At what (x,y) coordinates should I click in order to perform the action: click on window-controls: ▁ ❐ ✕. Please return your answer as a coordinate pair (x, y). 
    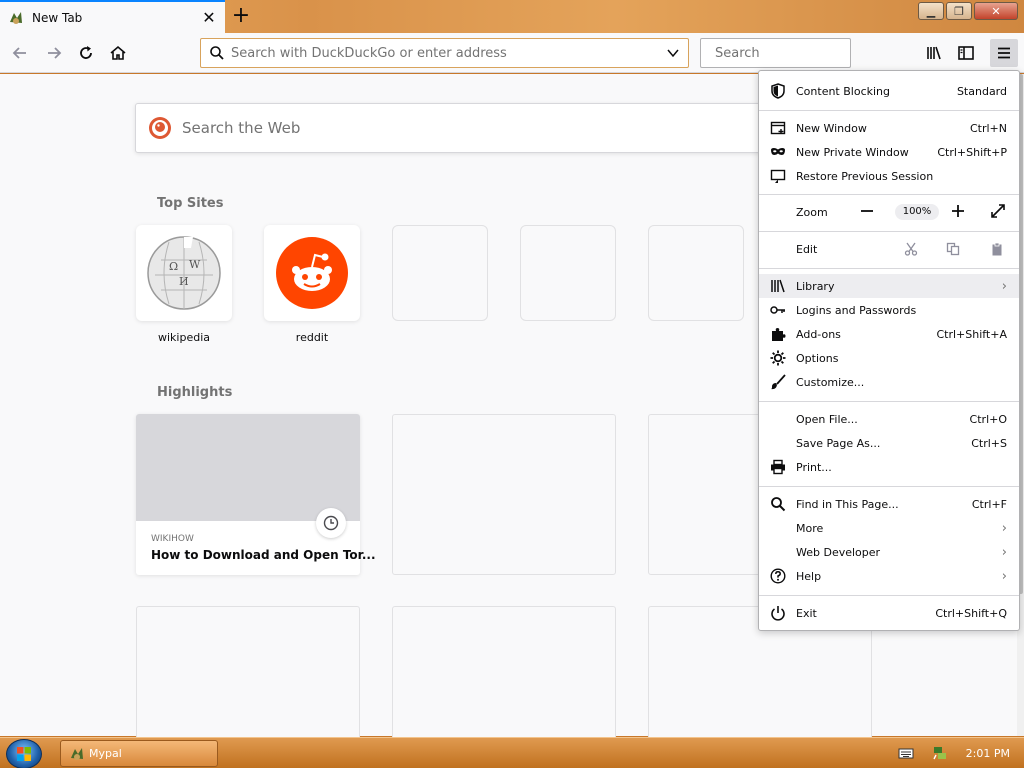
    Looking at the image, I should click on (967, 11).